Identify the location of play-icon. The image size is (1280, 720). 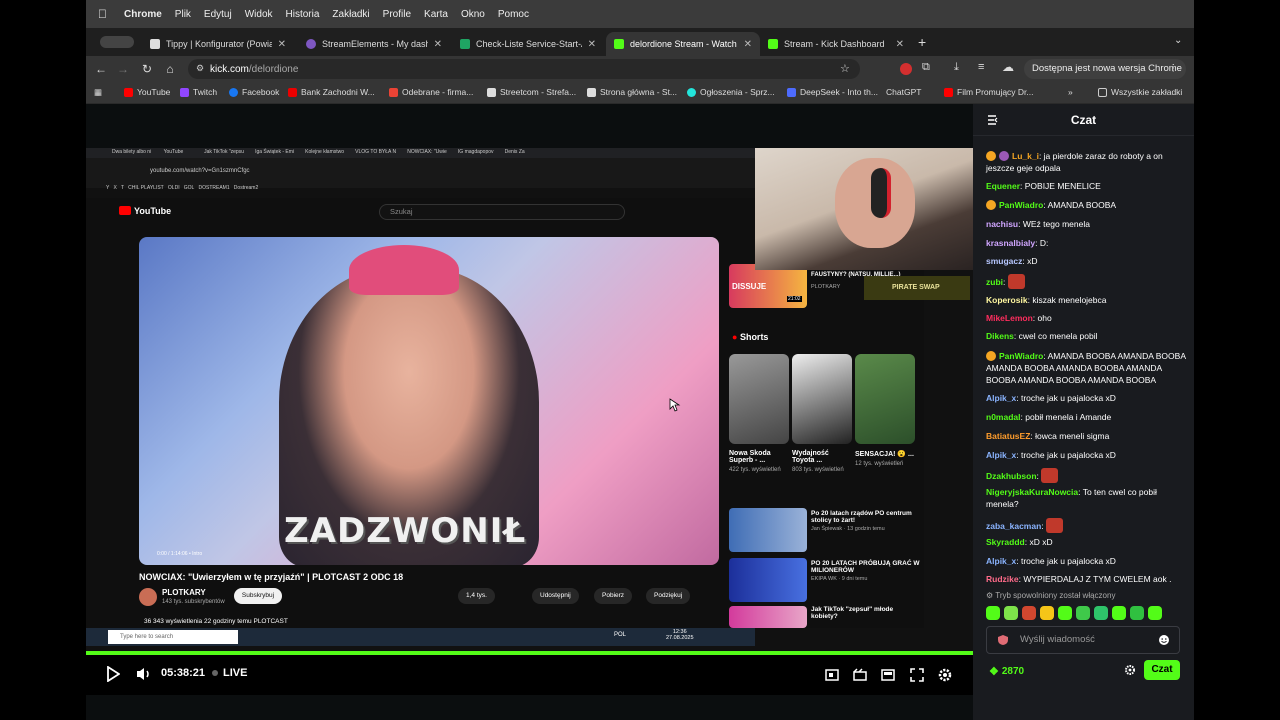
(113, 674).